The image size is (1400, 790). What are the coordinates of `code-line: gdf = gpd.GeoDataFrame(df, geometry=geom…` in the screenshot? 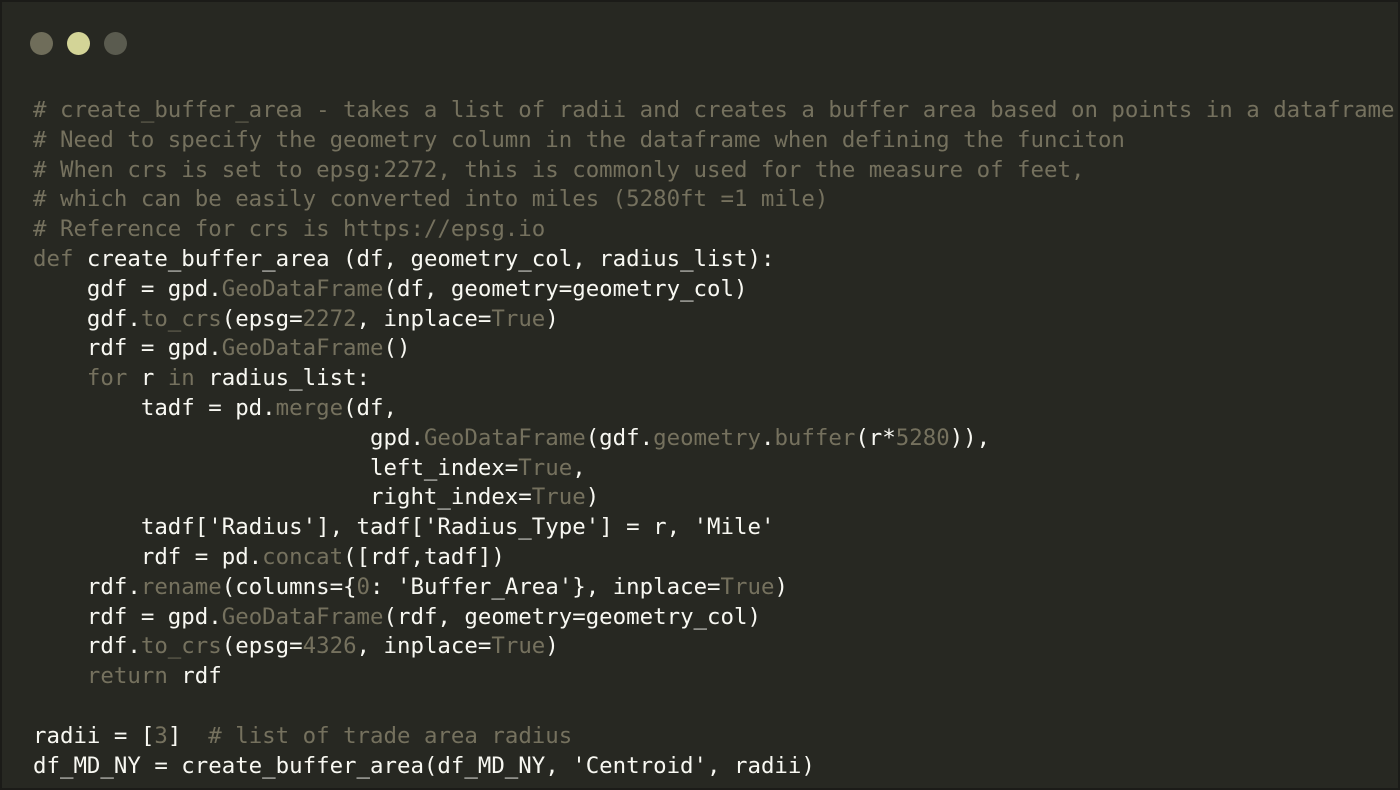 It's located at (714, 290).